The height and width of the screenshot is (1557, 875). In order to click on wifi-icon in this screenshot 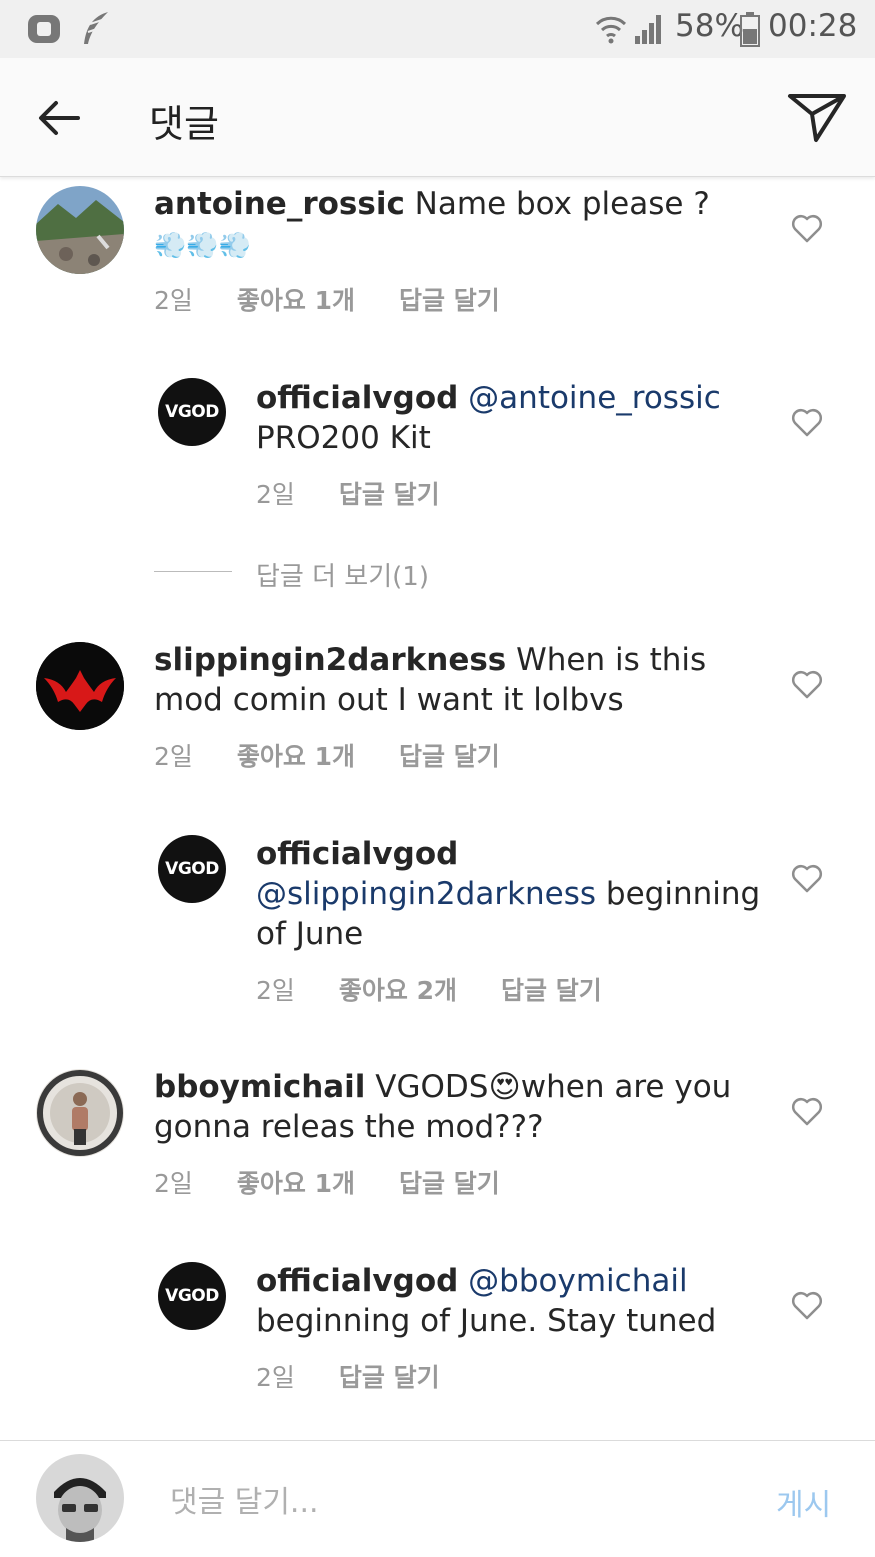, I will do `click(611, 30)`.